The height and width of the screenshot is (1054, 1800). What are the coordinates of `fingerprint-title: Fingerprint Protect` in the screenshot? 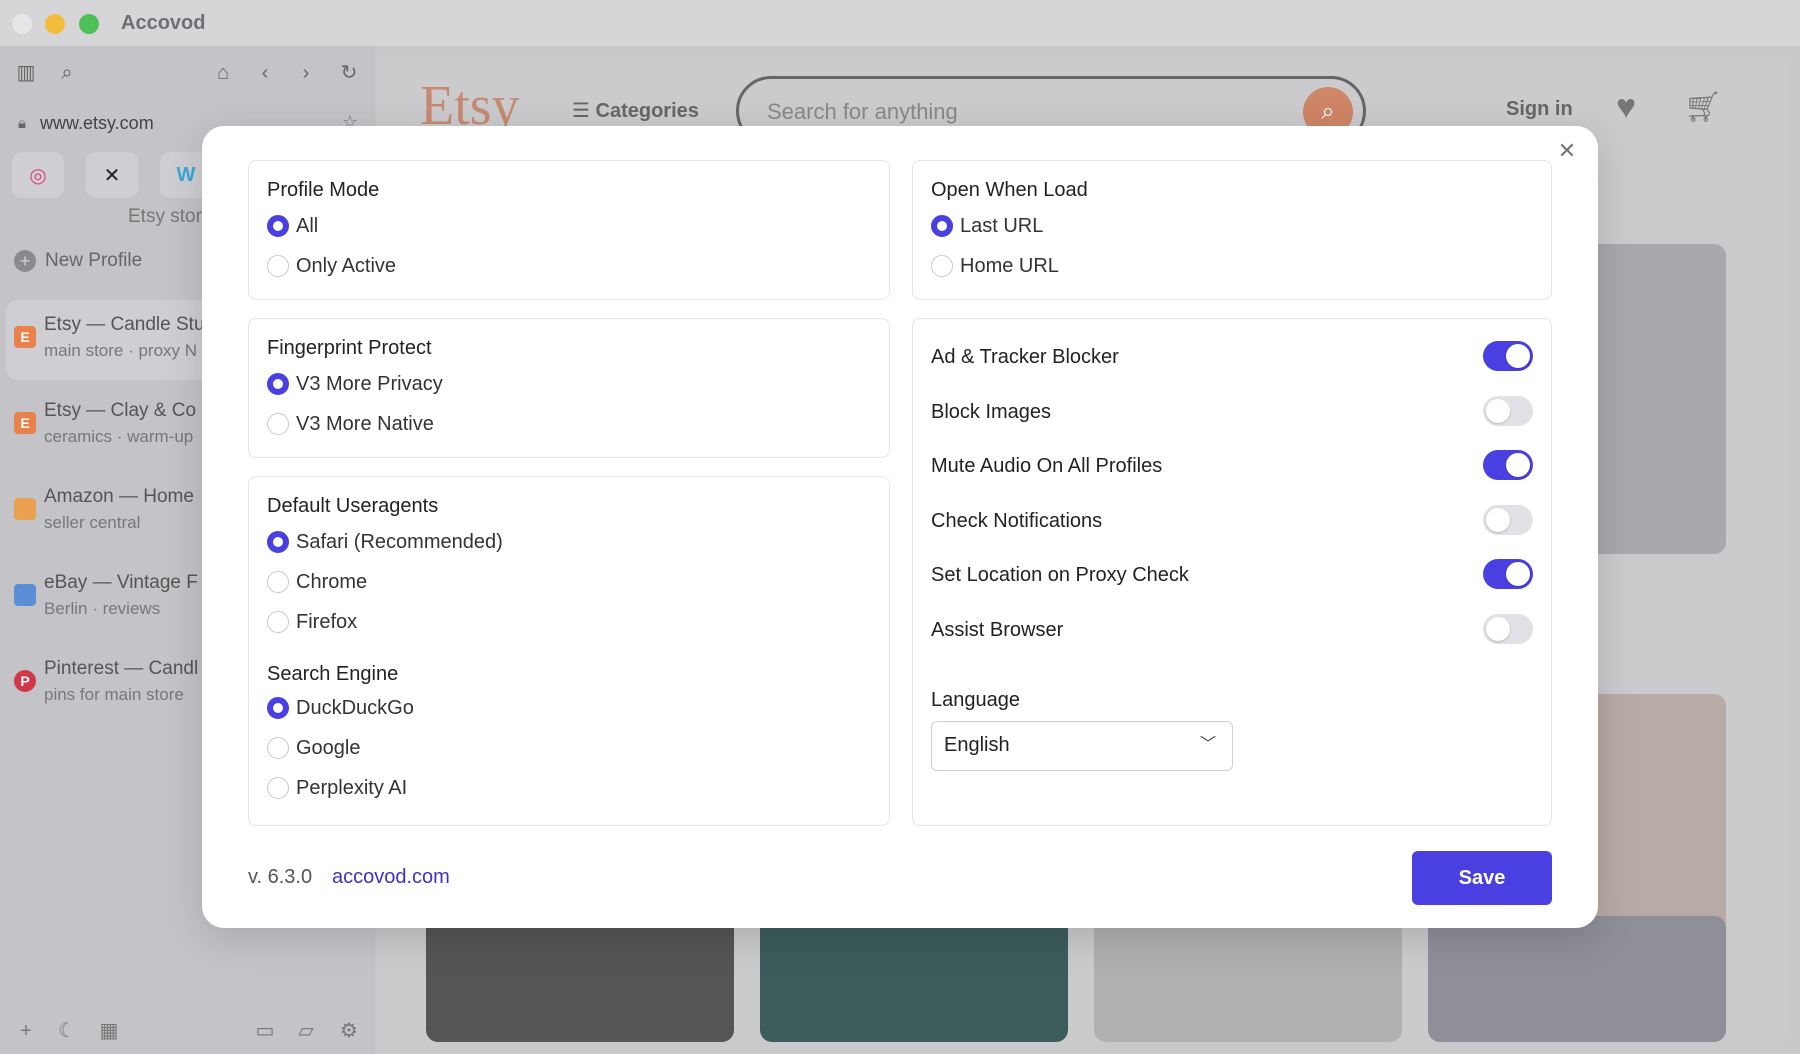 It's located at (349, 348).